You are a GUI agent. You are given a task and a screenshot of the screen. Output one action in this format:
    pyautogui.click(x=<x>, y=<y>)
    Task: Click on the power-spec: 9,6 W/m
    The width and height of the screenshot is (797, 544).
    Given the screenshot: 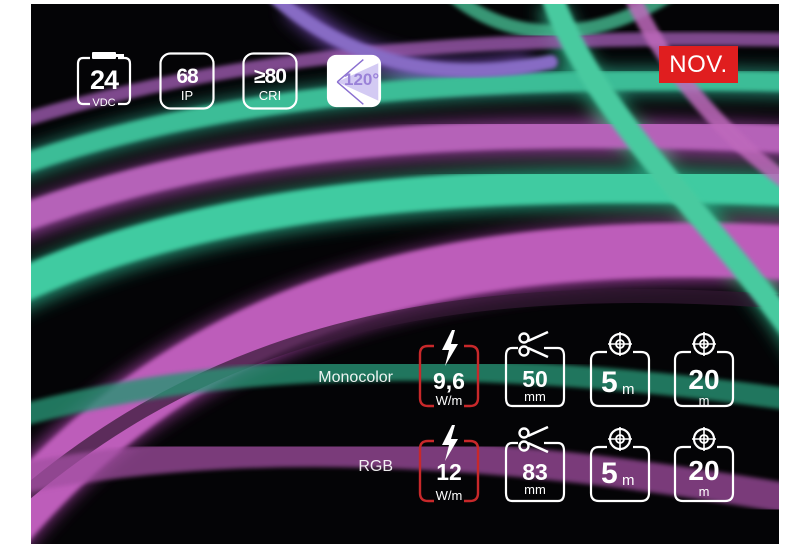 What is the action you would take?
    pyautogui.click(x=449, y=380)
    